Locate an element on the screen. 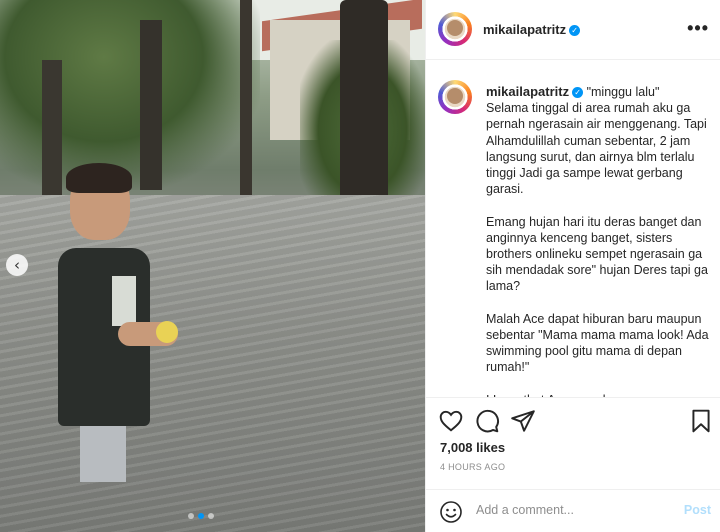  photo-ball is located at coordinates (167, 332).